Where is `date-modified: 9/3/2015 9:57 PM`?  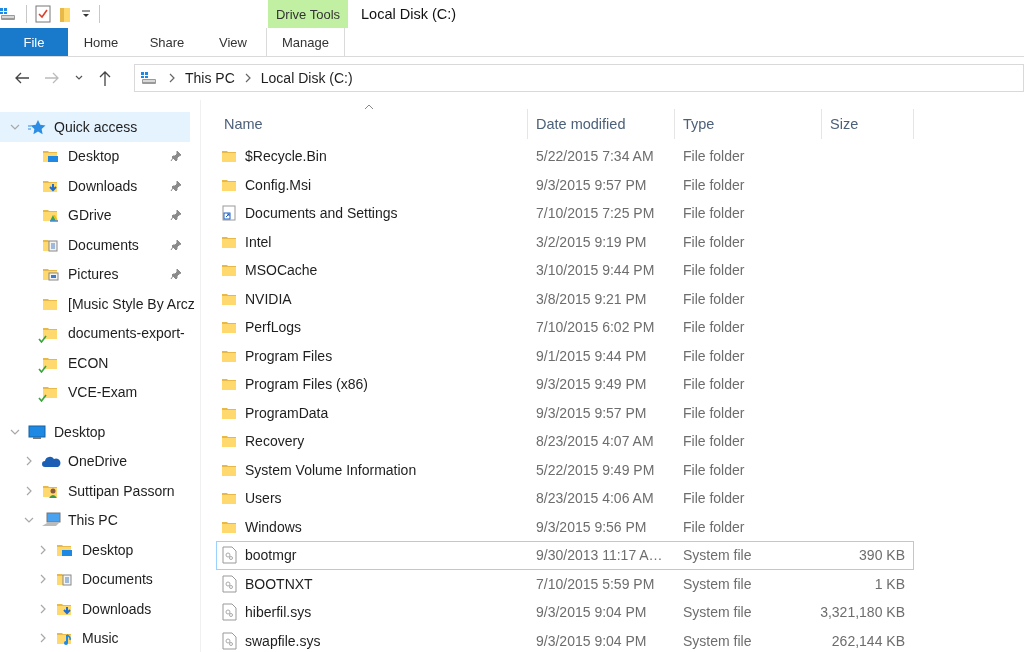
date-modified: 9/3/2015 9:57 PM is located at coordinates (591, 184).